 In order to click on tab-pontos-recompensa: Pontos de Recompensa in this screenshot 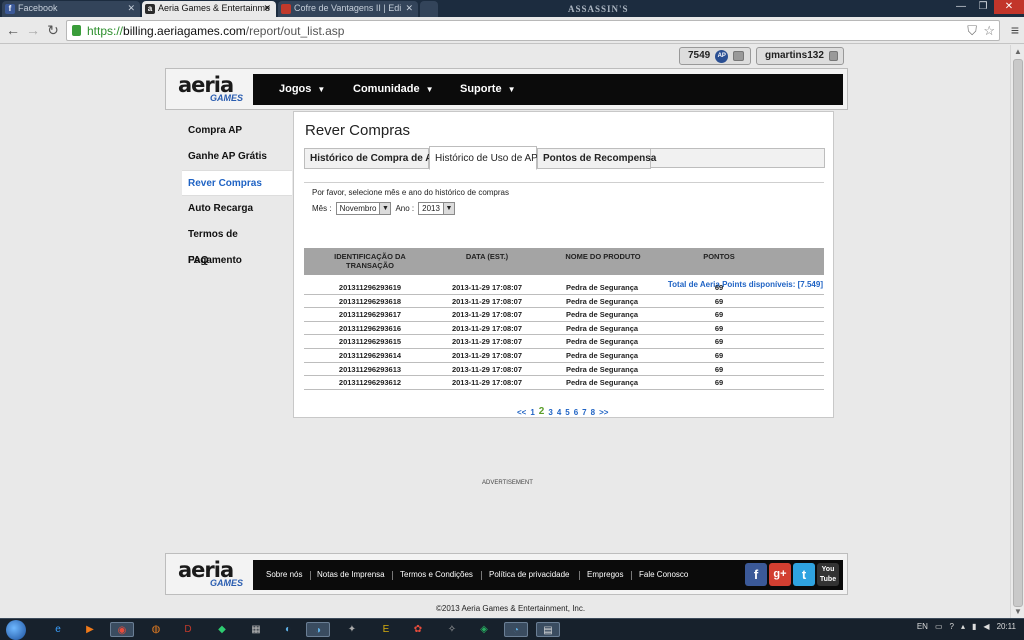, I will do `click(596, 158)`.